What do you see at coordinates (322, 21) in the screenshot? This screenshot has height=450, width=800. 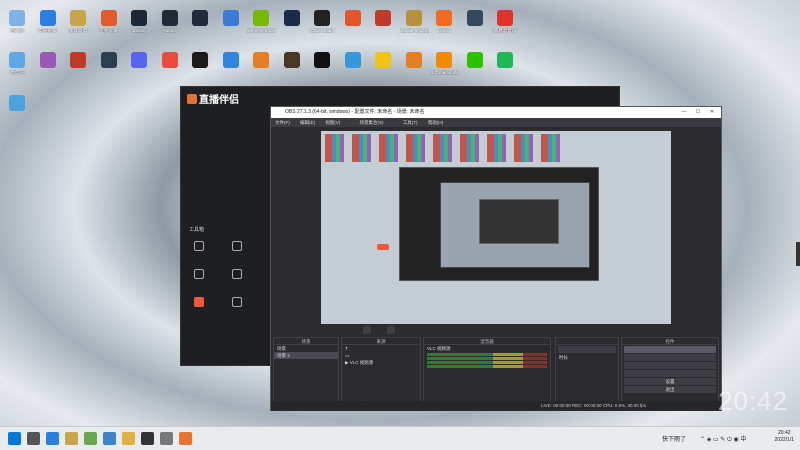 I see `desktop-shortcut: OBS Studio` at bounding box center [322, 21].